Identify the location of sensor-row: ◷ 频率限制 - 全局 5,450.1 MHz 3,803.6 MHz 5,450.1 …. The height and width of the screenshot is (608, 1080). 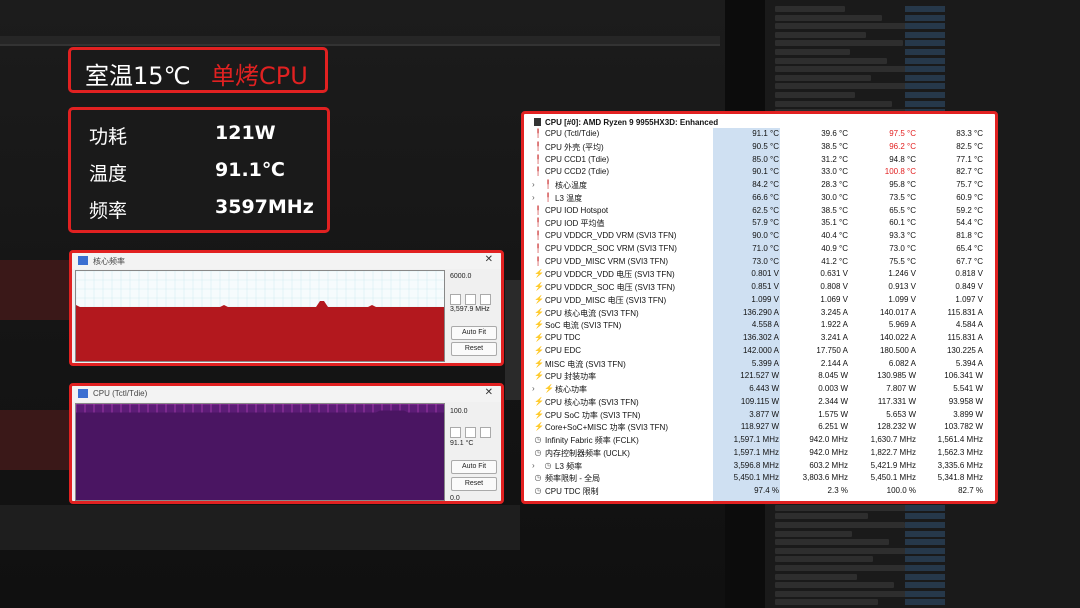
(759, 478).